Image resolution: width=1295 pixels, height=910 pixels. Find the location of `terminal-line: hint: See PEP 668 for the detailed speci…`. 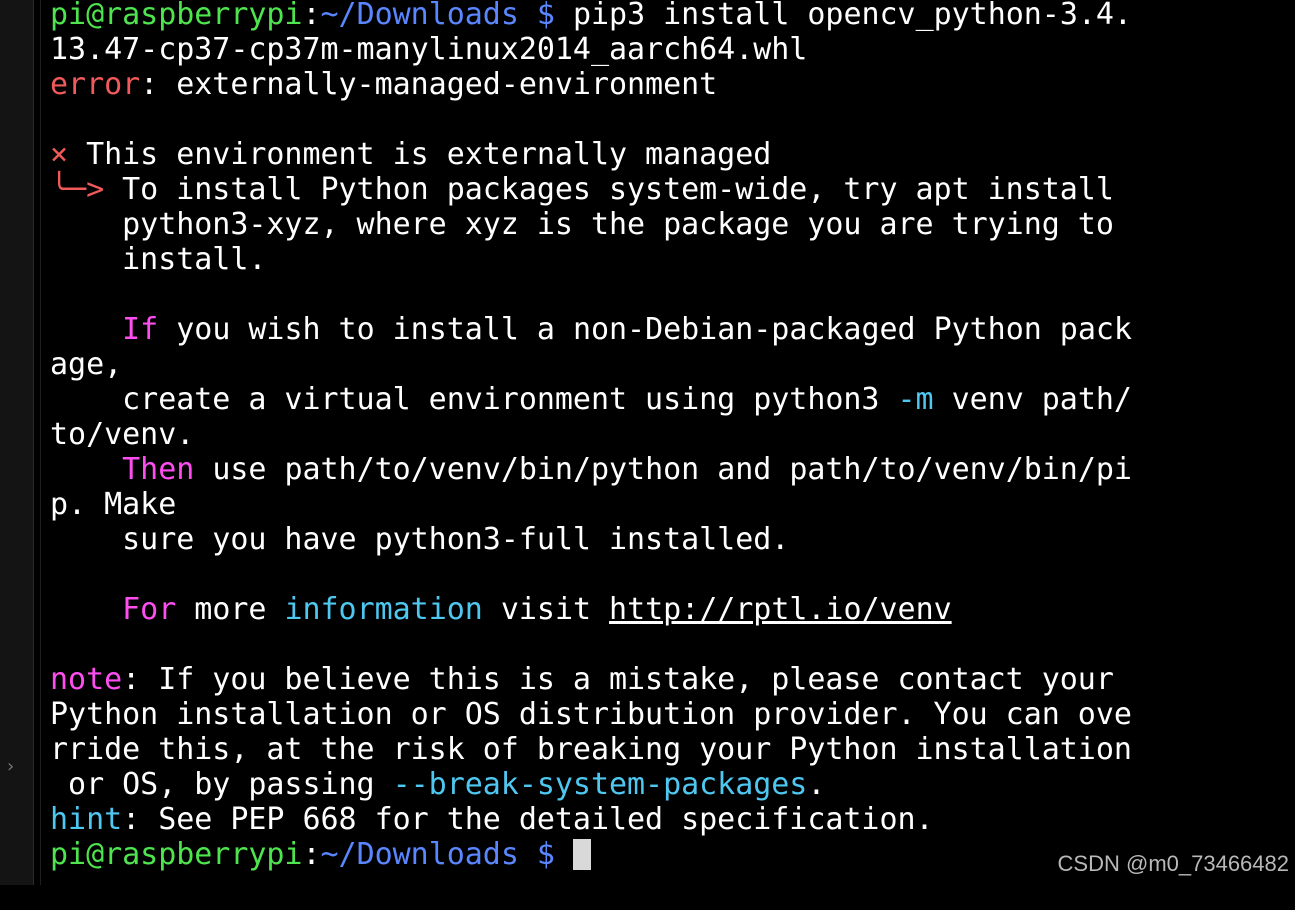

terminal-line: hint: See PEP 668 for the detailed speci… is located at coordinates (492, 819).